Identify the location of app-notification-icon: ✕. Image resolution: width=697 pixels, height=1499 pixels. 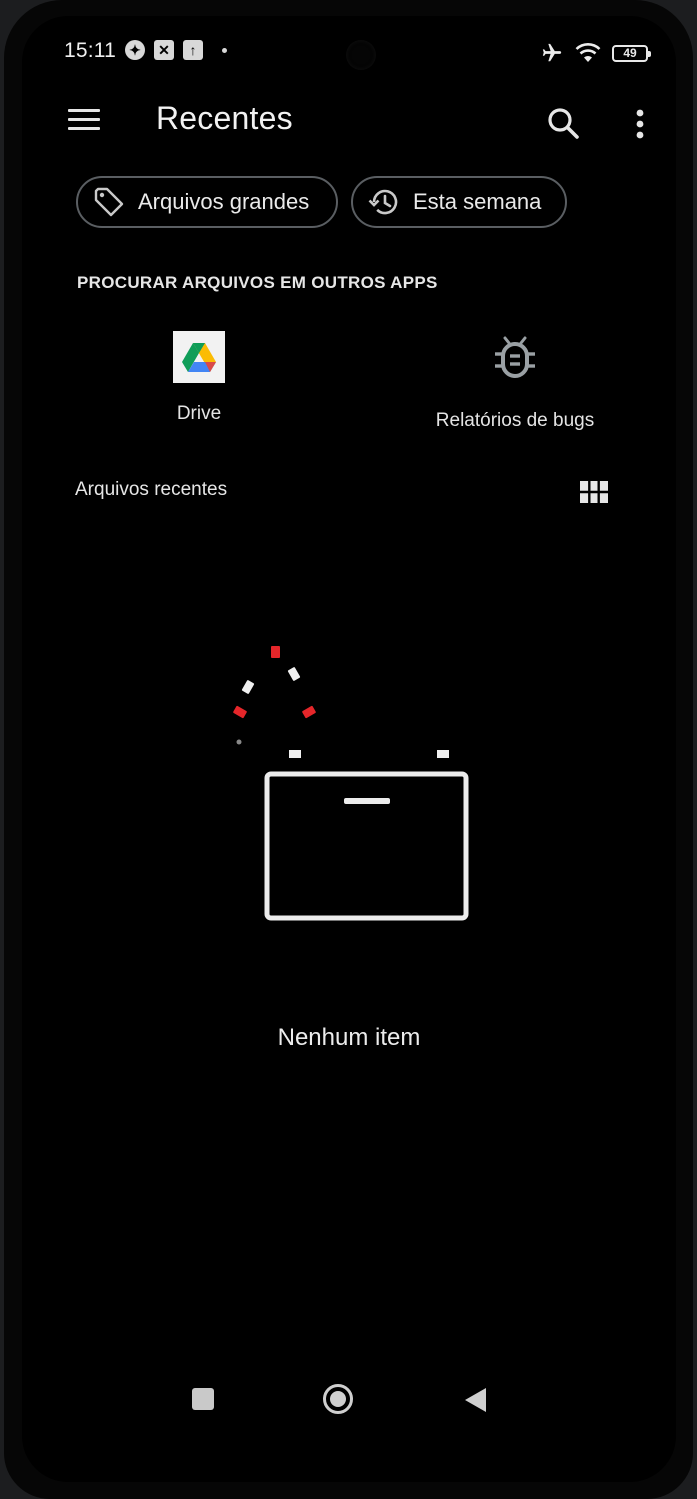
(164, 50).